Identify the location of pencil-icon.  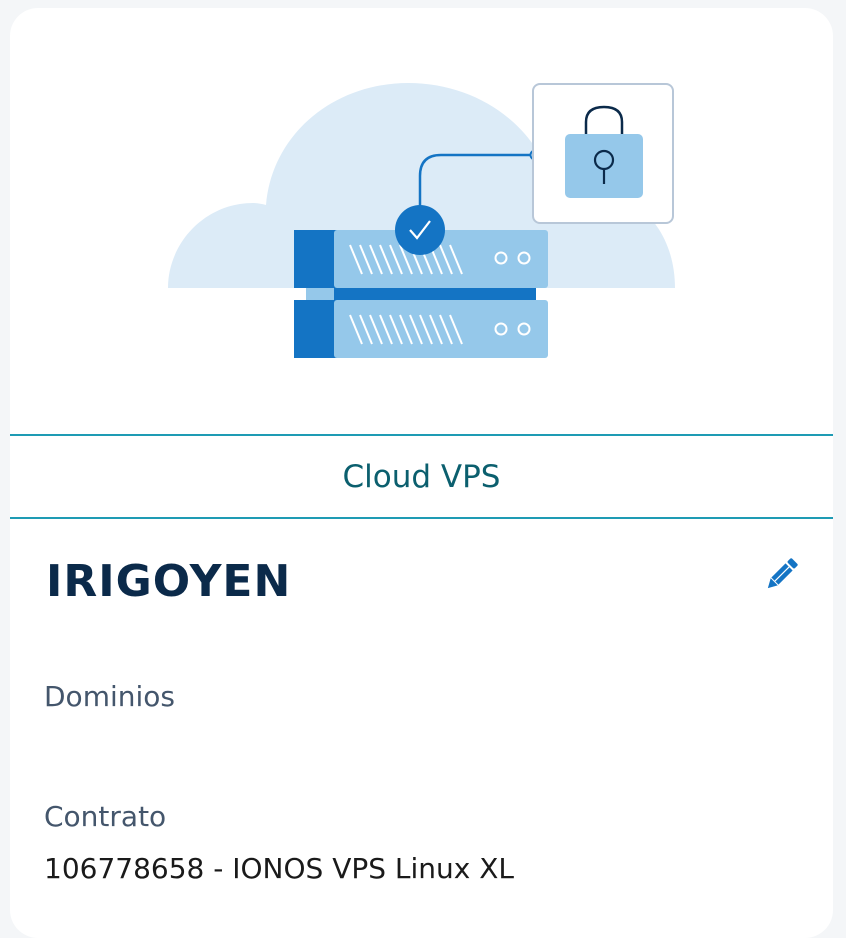
(782, 573).